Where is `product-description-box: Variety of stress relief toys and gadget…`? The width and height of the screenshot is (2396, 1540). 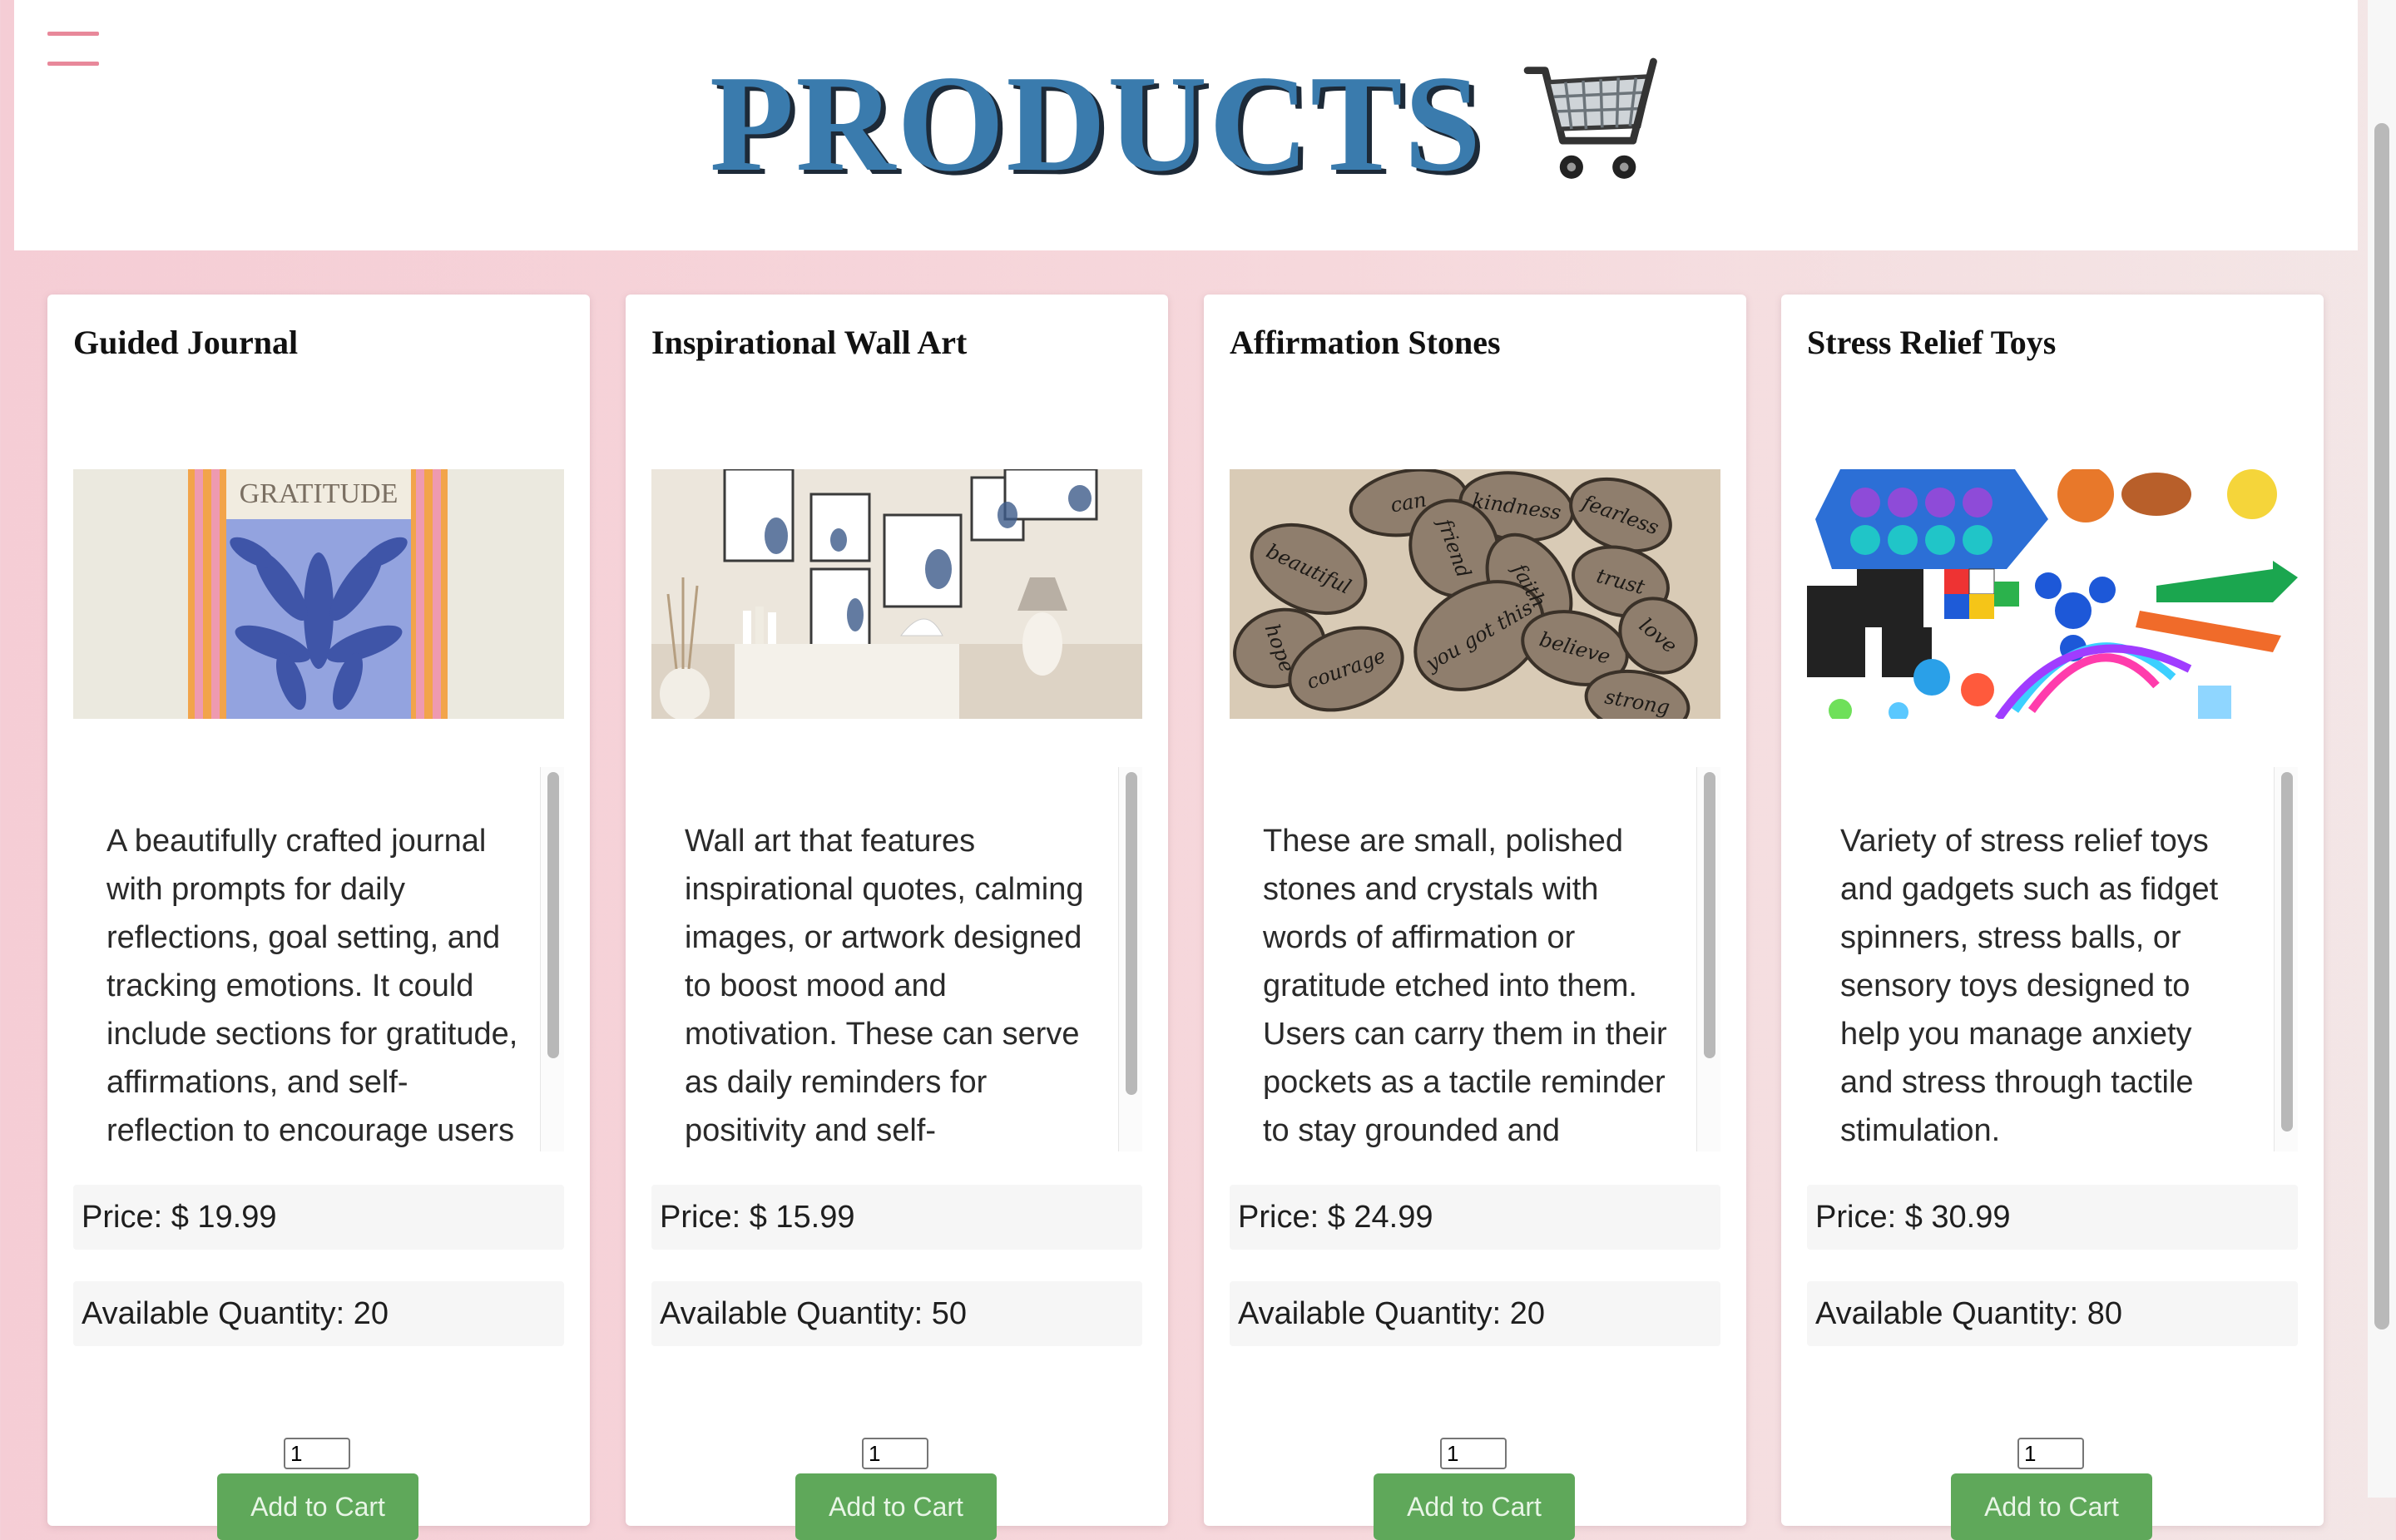 product-description-box: Variety of stress relief toys and gadget… is located at coordinates (2053, 959).